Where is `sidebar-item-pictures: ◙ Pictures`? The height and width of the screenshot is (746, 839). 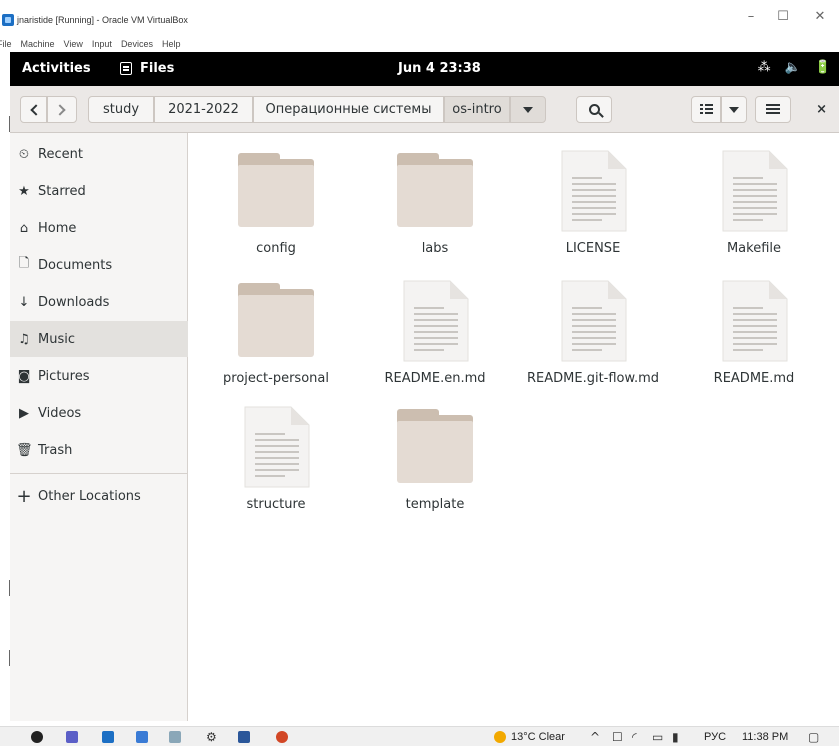 sidebar-item-pictures: ◙ Pictures is located at coordinates (99, 376).